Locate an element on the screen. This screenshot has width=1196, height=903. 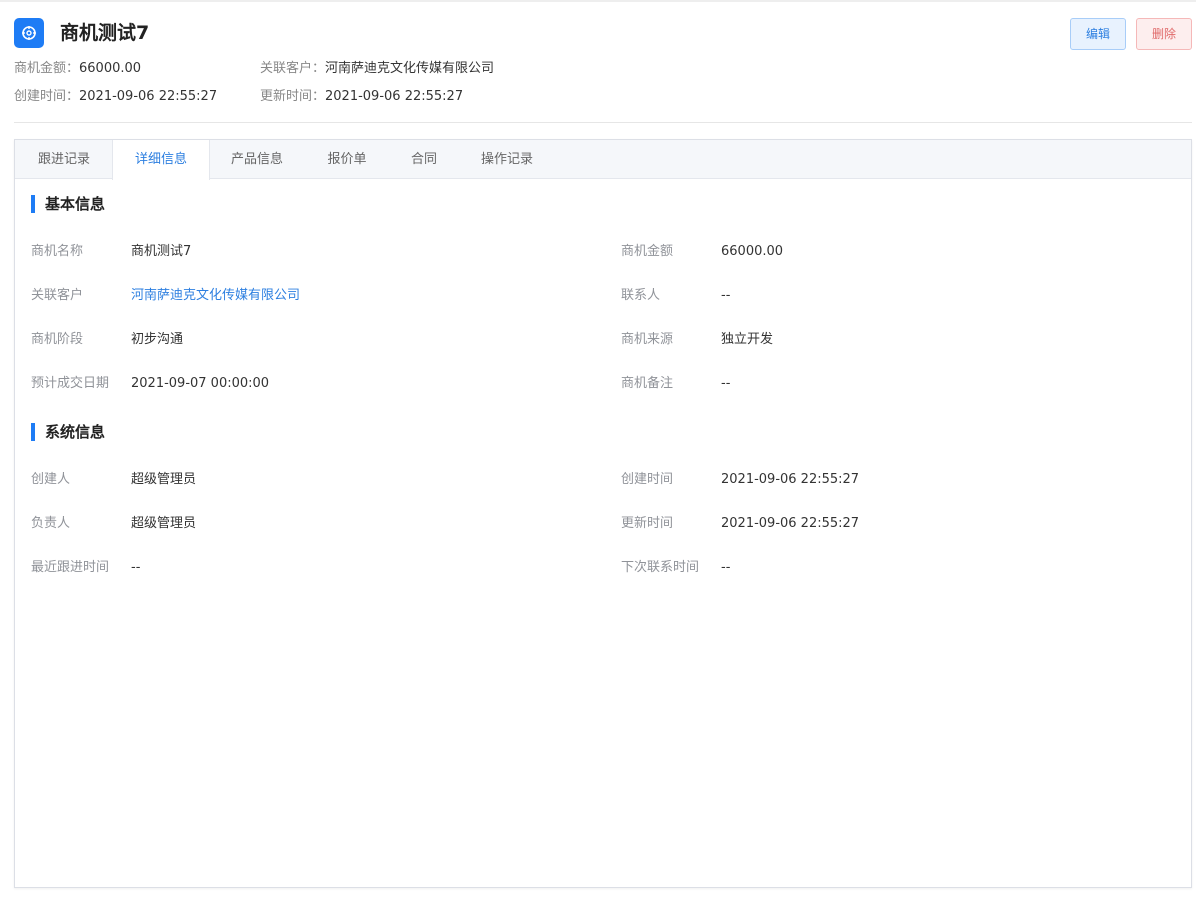
delete-button: 删除 is located at coordinates (1164, 34).